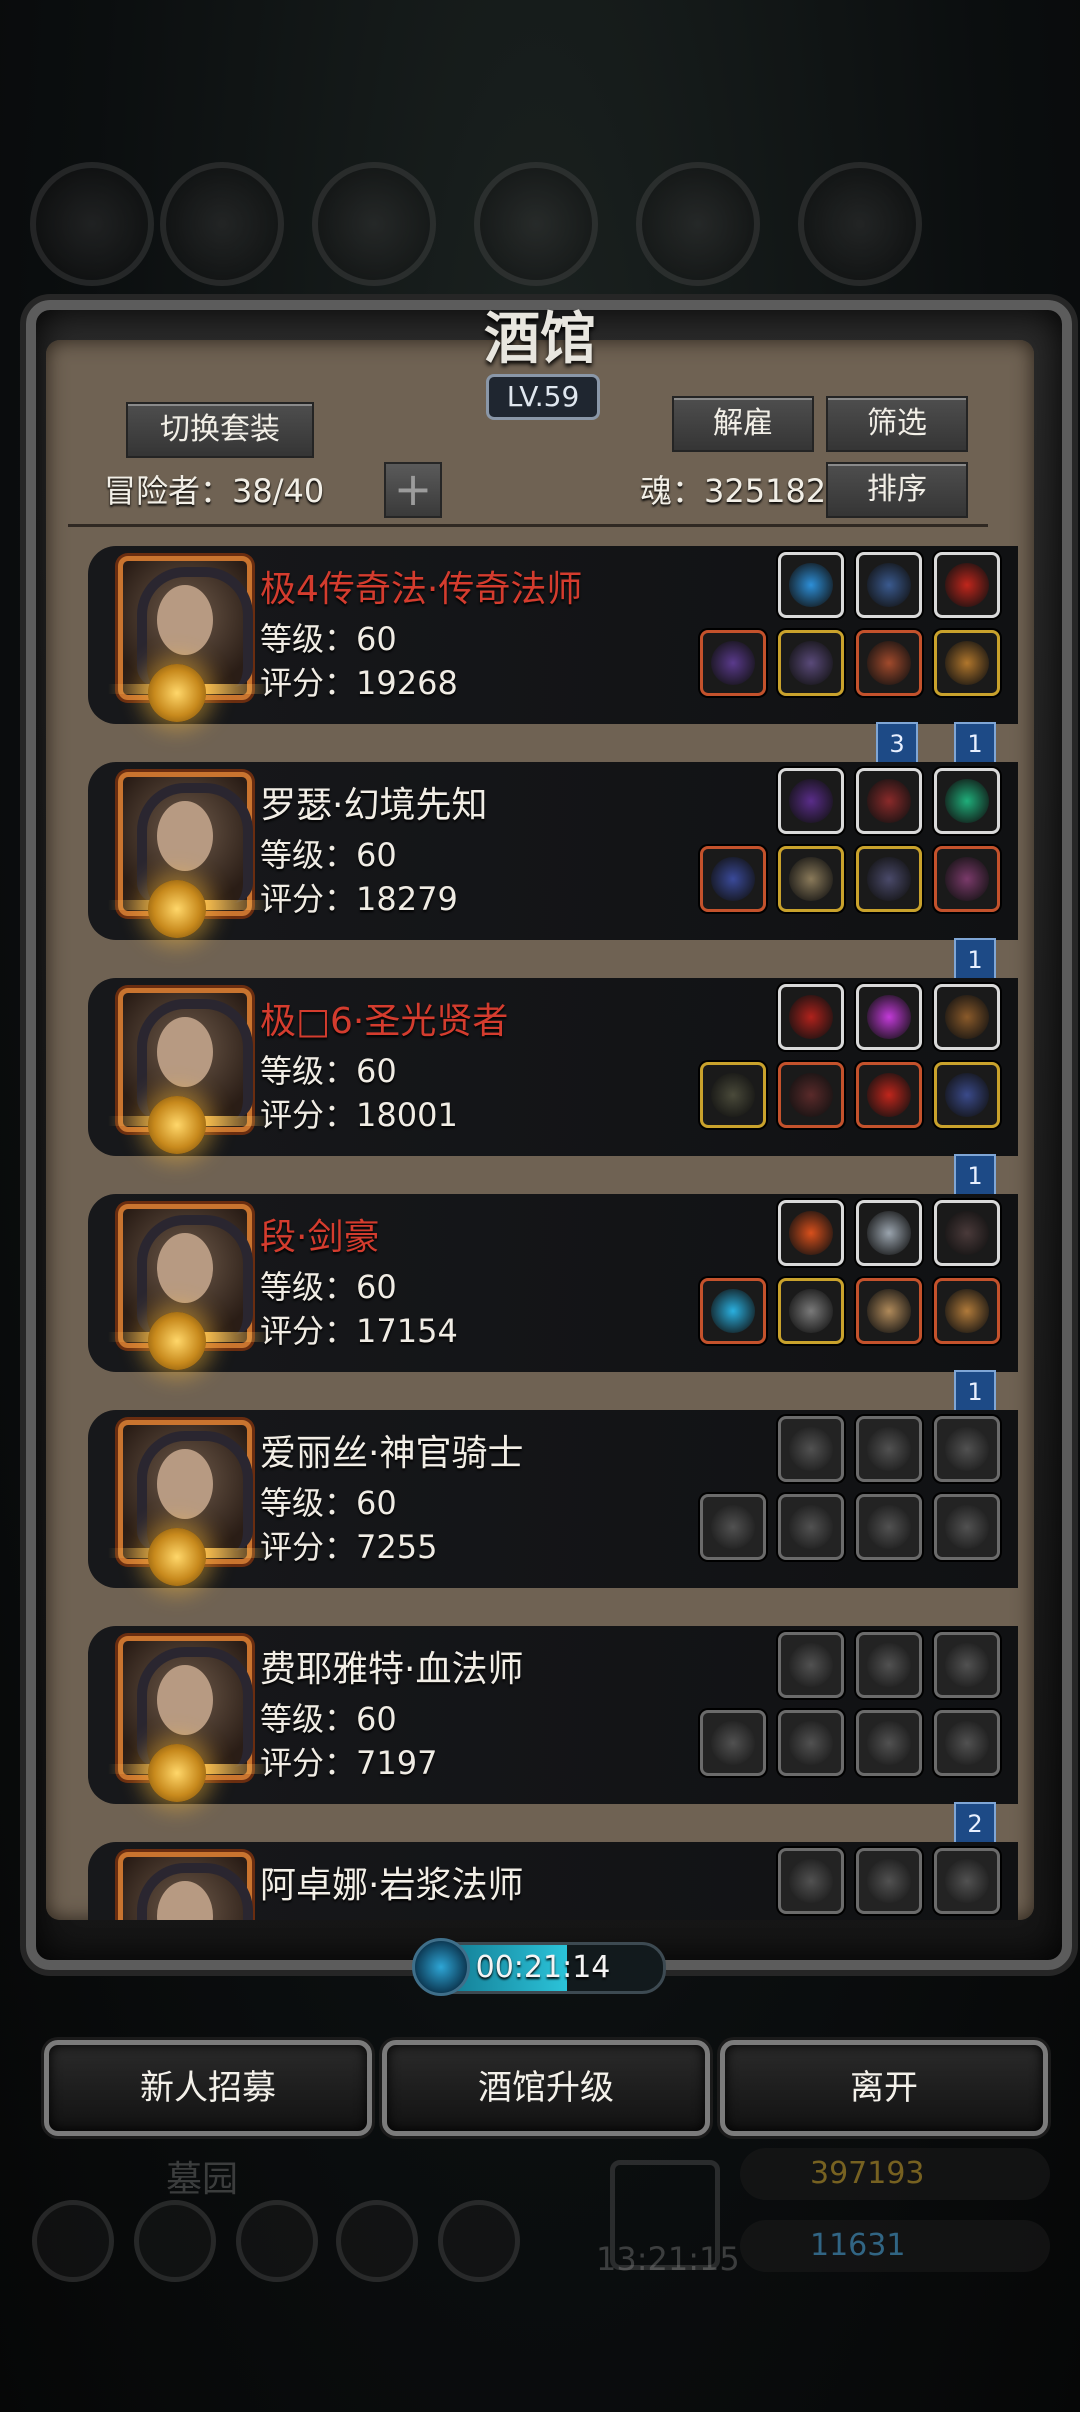  What do you see at coordinates (897, 490) in the screenshot?
I see `sort-button: 排序` at bounding box center [897, 490].